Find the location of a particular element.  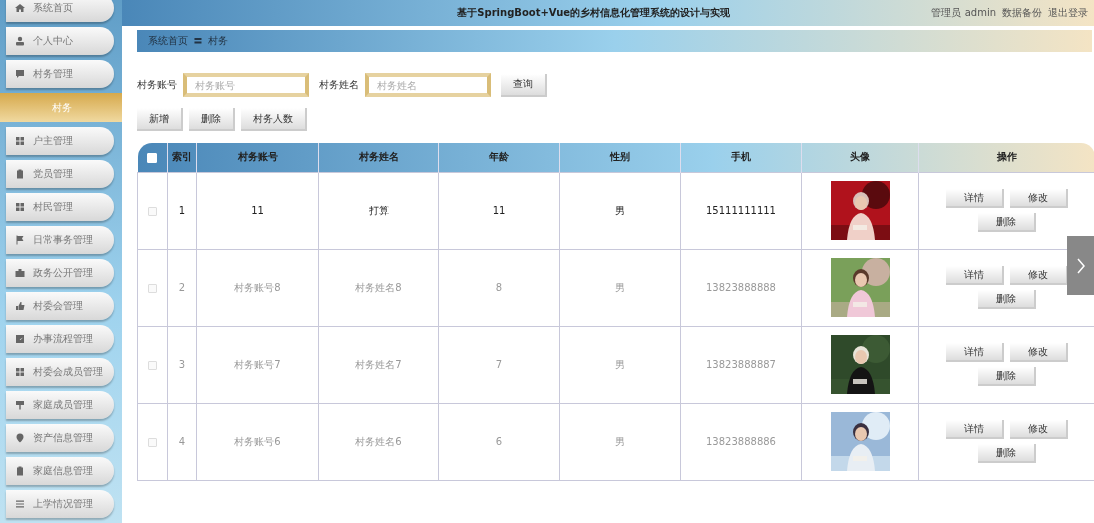

thumbs-up-icon is located at coordinates (20, 306).